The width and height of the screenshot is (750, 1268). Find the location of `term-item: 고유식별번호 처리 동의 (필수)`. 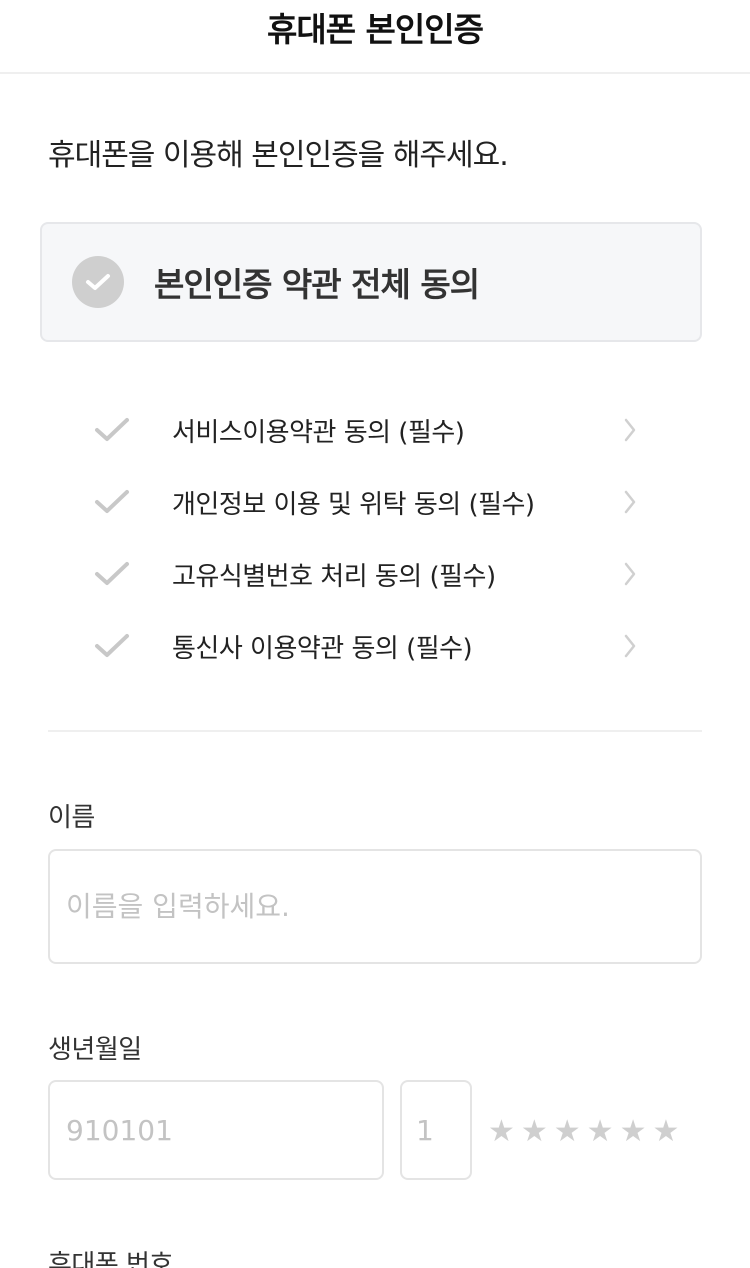

term-item: 고유식별번호 처리 동의 (필수) is located at coordinates (375, 574).